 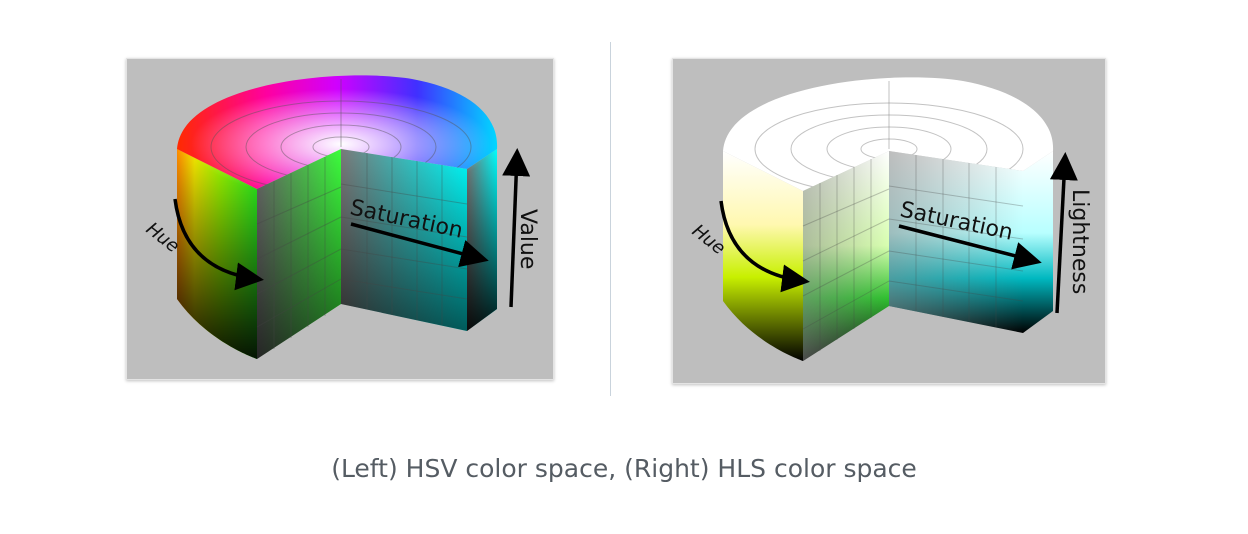 I want to click on lightness-arrow, so click(x=1063, y=233).